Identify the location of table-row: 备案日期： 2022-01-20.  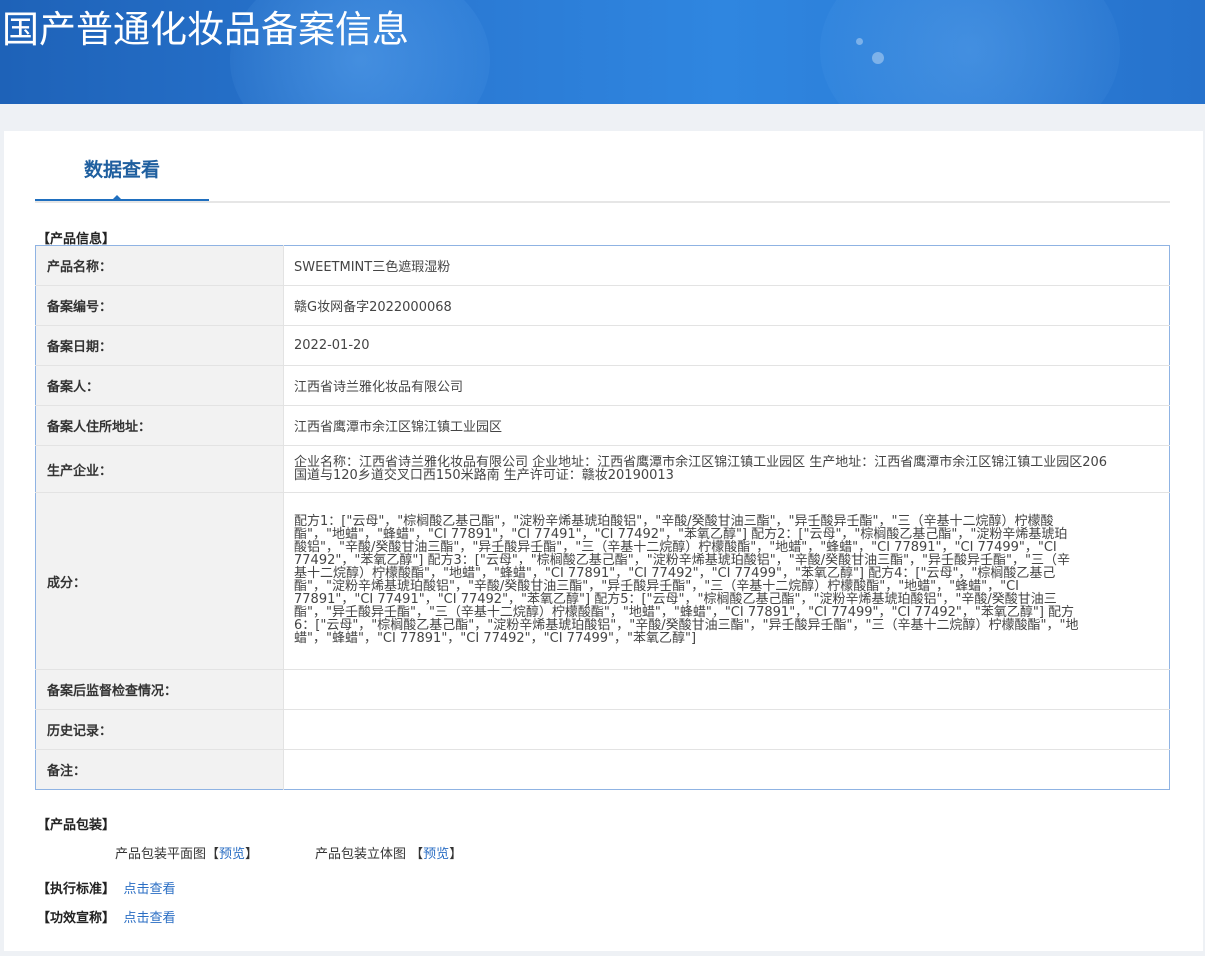
(602, 345).